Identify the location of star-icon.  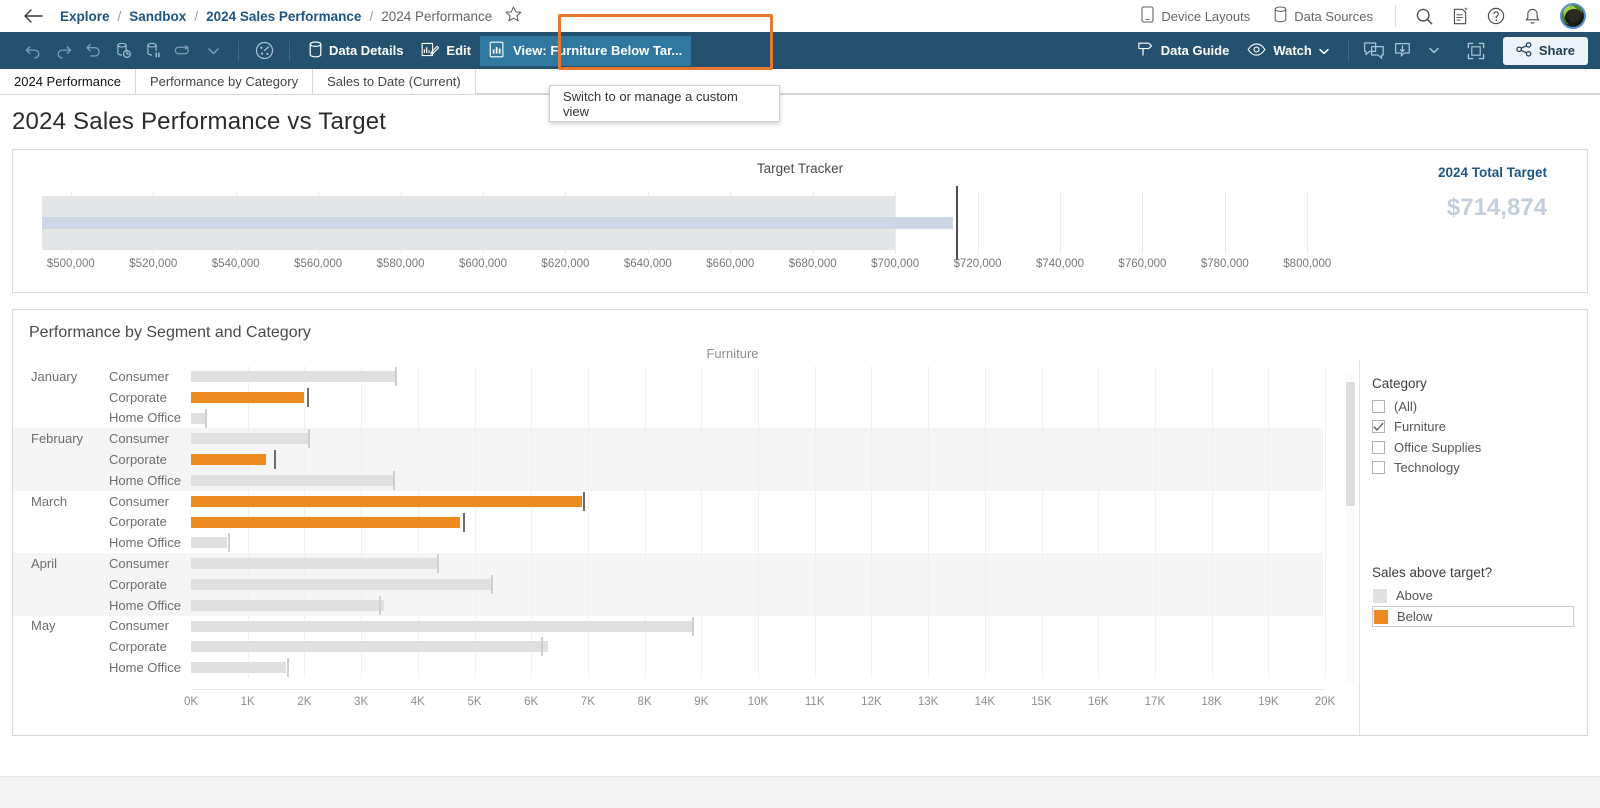
(513, 16).